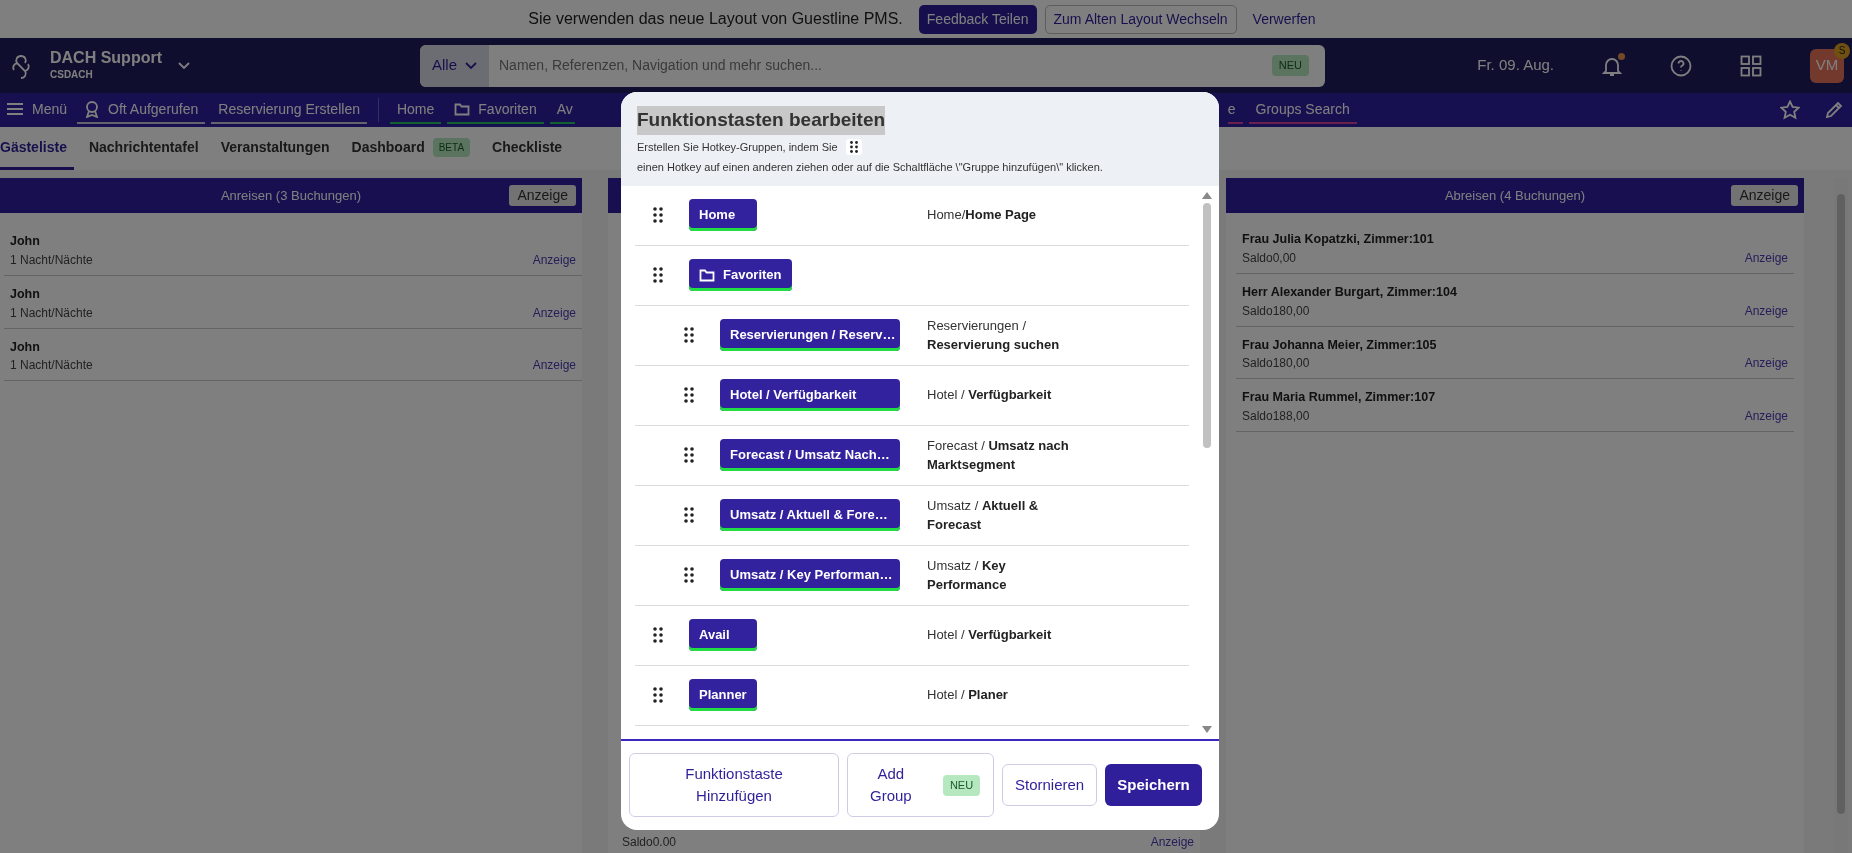 The image size is (1852, 853). What do you see at coordinates (1350, 292) in the screenshot?
I see `guest-name: Herr Alexander Burgart, Zimmer:104` at bounding box center [1350, 292].